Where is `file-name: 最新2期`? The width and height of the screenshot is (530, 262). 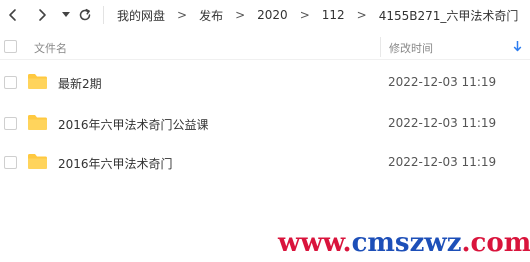 file-name: 最新2期 is located at coordinates (80, 83).